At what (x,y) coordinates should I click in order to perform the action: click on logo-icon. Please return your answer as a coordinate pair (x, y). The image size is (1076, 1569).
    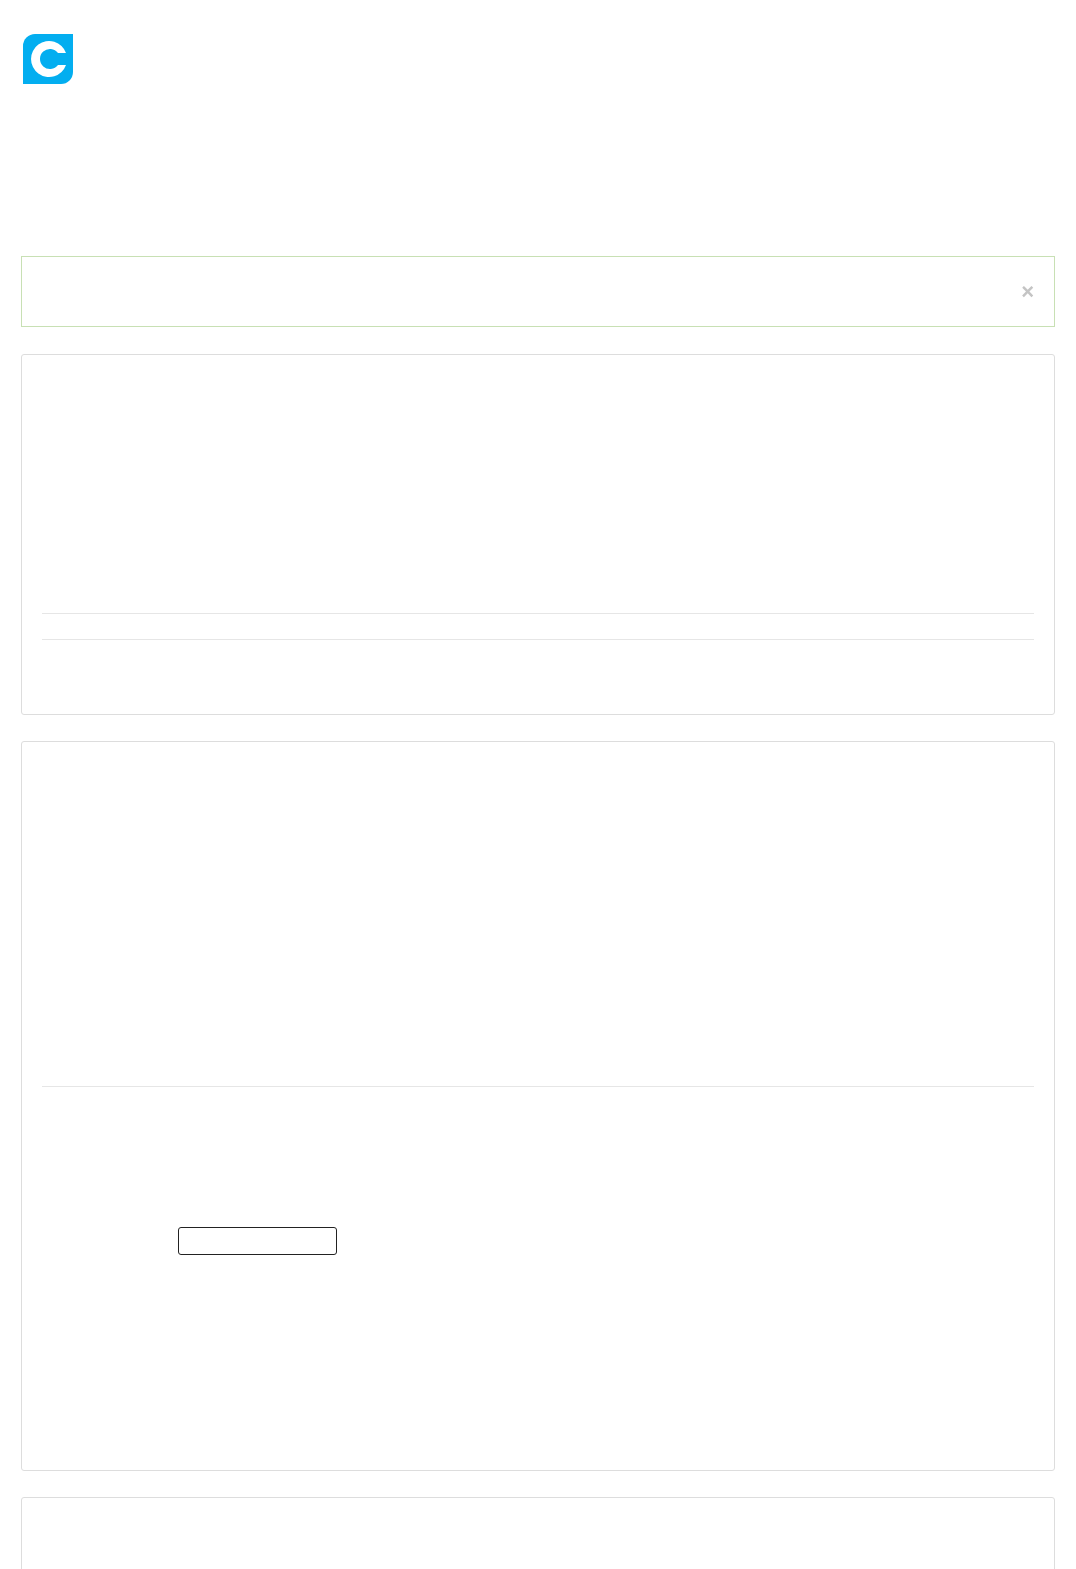
    Looking at the image, I should click on (48, 59).